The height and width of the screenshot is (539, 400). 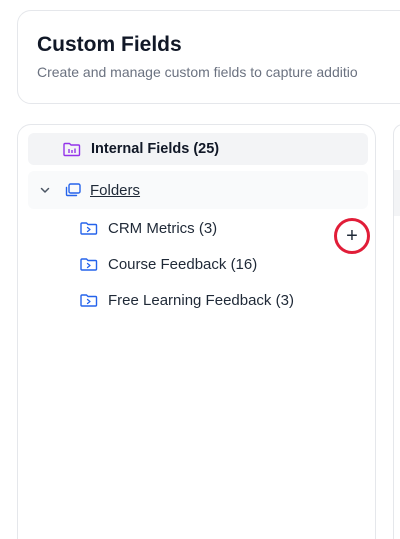 I want to click on folder-item-crm-metrics: CRM Metrics (3), so click(x=220, y=228).